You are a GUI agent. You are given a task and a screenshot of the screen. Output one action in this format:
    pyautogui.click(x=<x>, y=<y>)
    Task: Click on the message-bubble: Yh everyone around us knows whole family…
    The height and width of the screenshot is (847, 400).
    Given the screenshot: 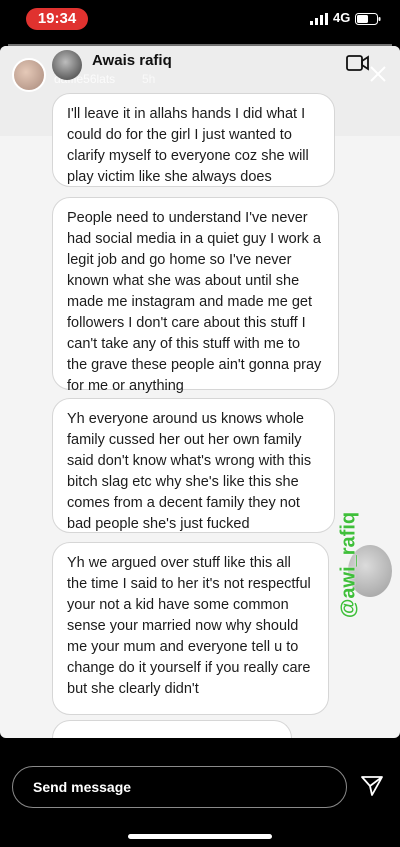 What is the action you would take?
    pyautogui.click(x=193, y=465)
    